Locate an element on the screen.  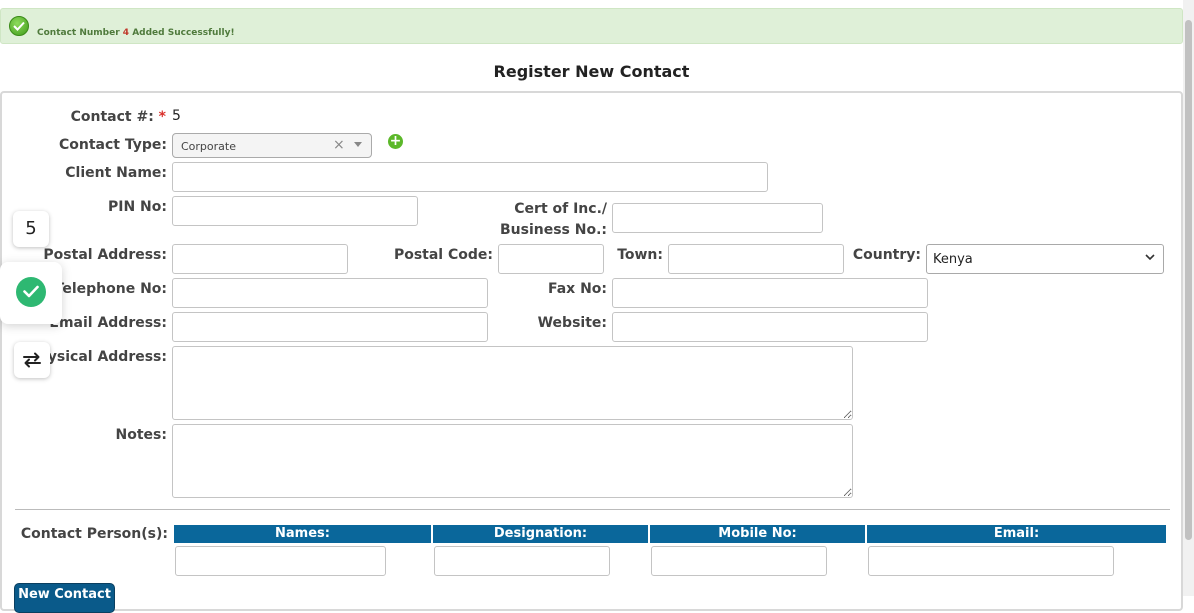
widget-count-badge: 5 is located at coordinates (31, 229).